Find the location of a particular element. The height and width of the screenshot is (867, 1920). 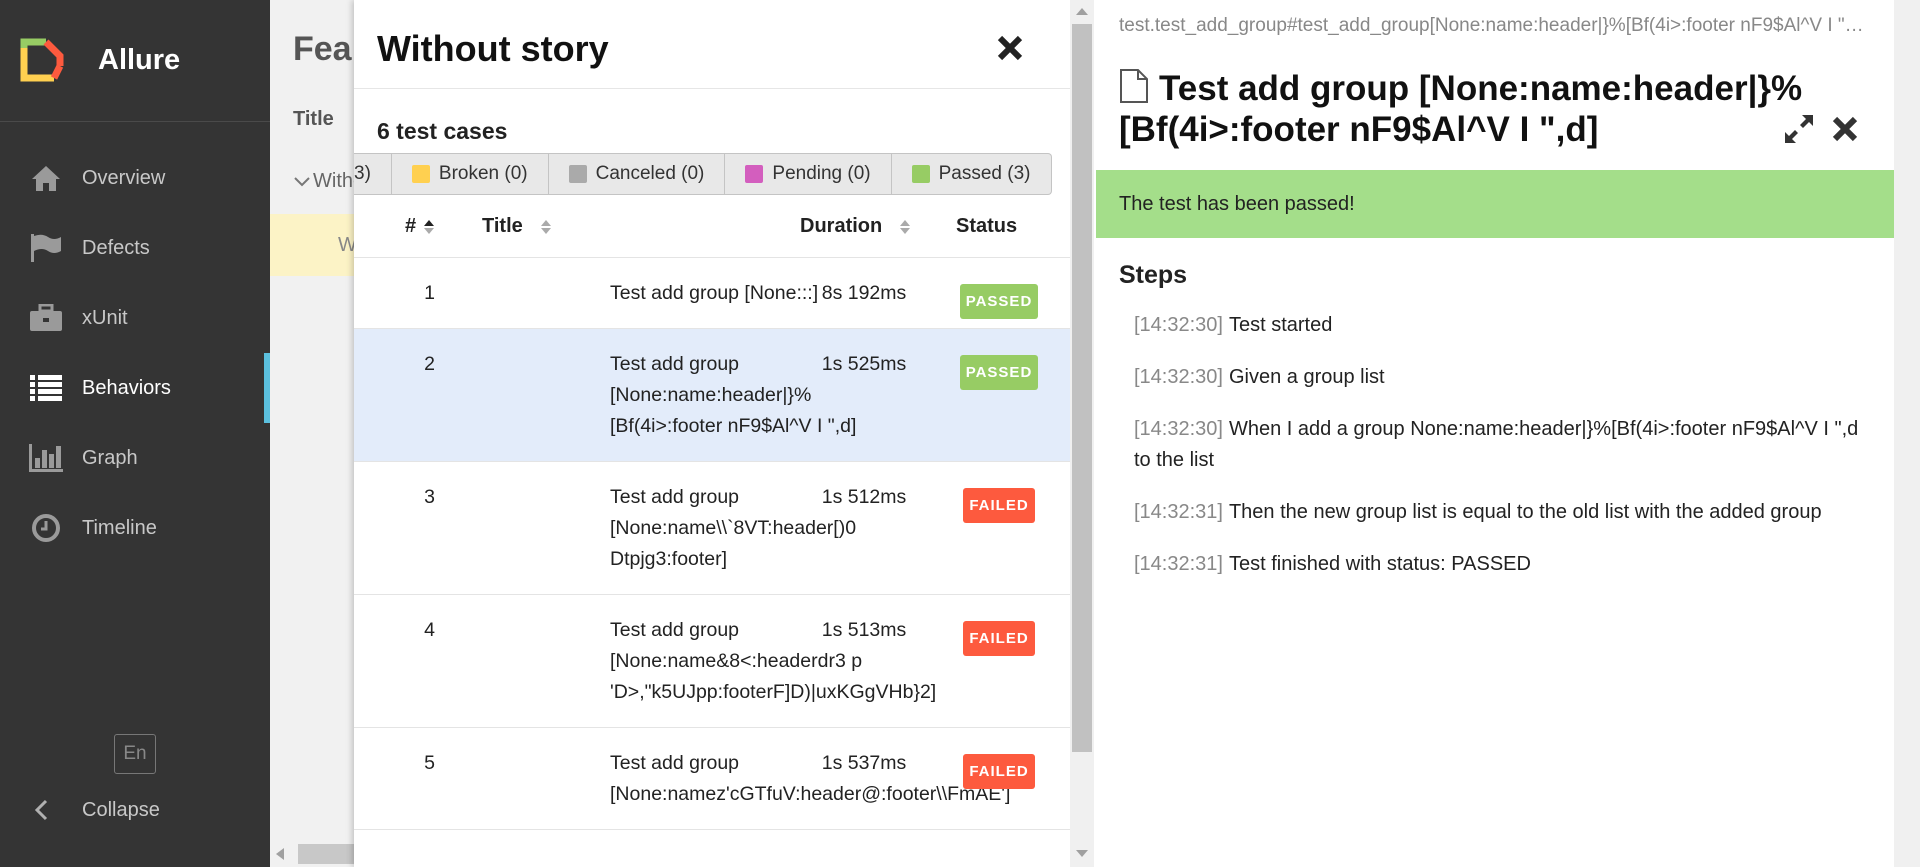

sidebar-item-label: xUnit is located at coordinates (105, 317).